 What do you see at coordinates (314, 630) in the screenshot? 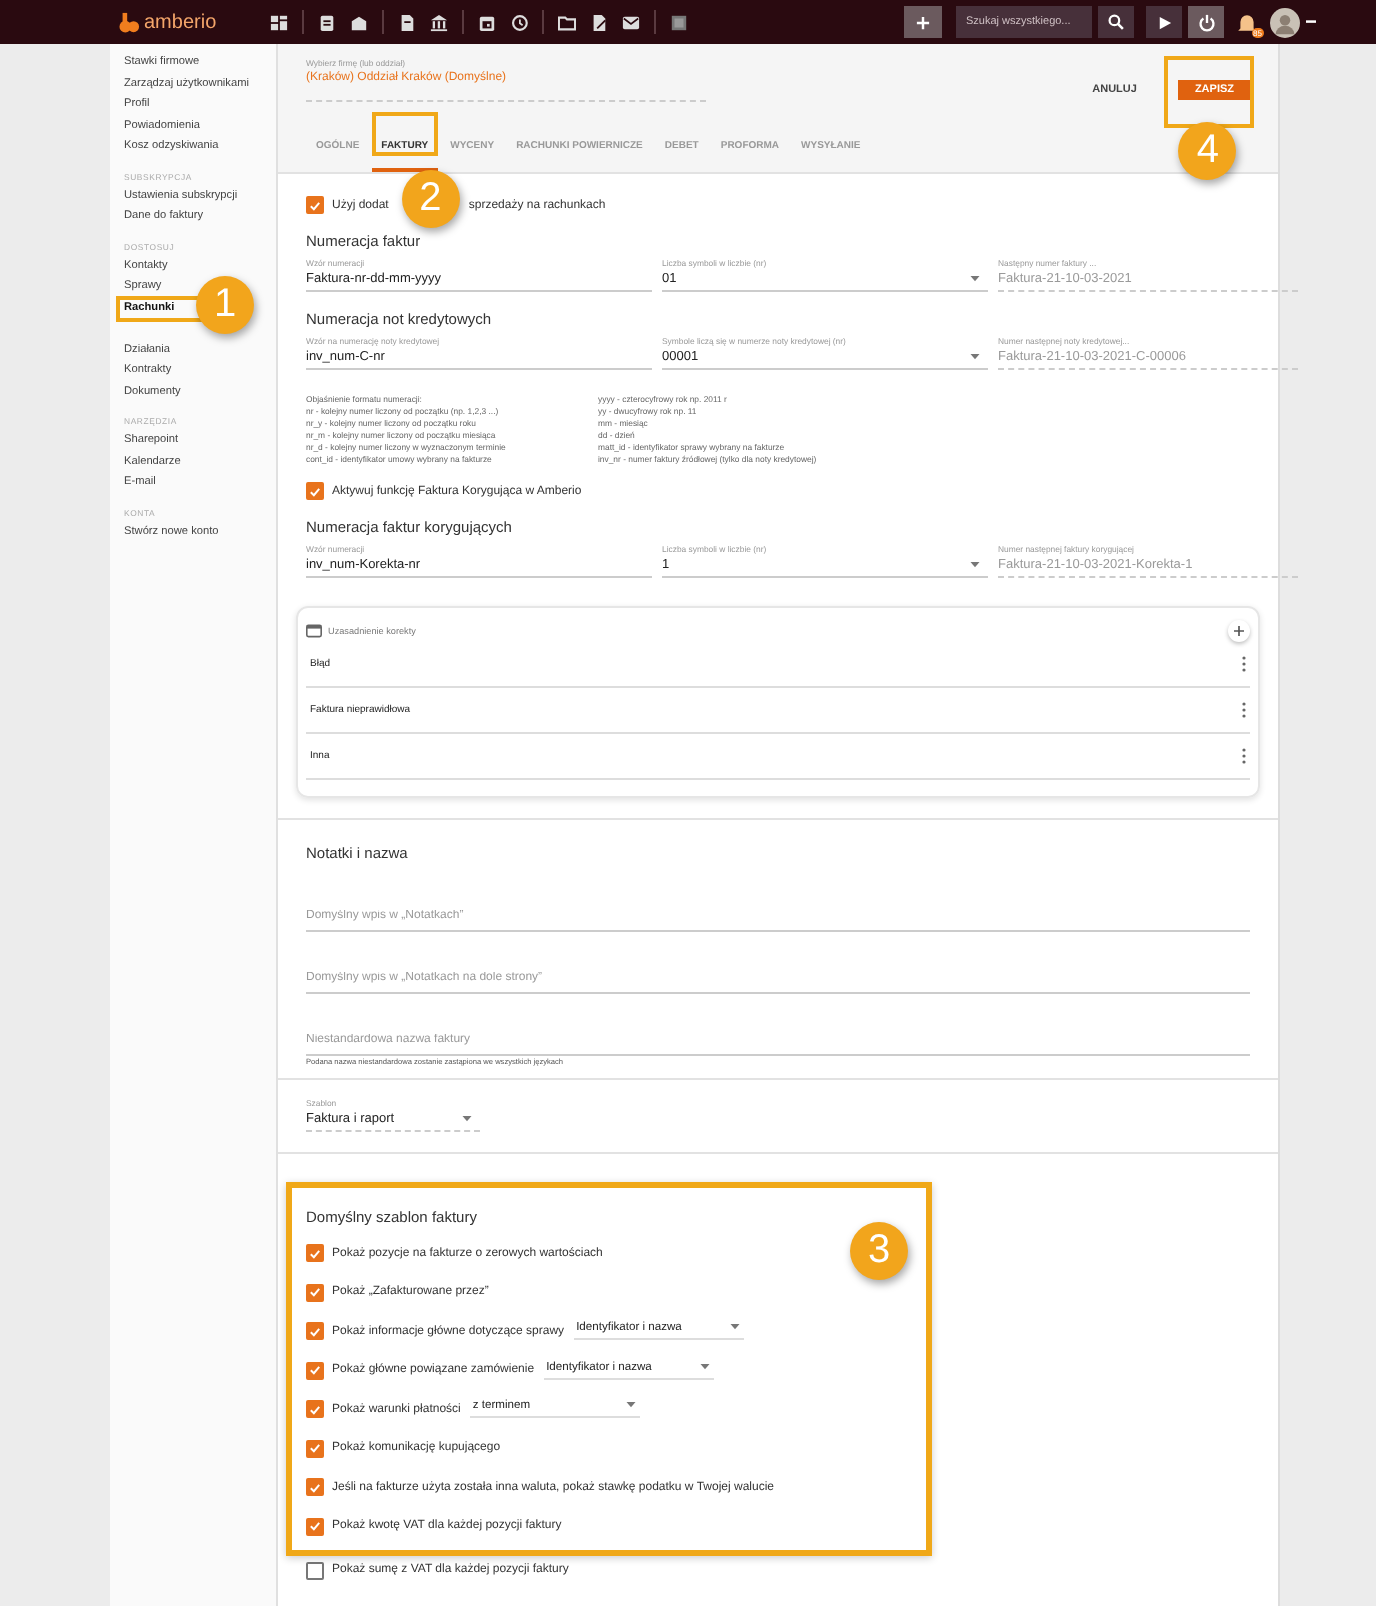
I see `card-icon` at bounding box center [314, 630].